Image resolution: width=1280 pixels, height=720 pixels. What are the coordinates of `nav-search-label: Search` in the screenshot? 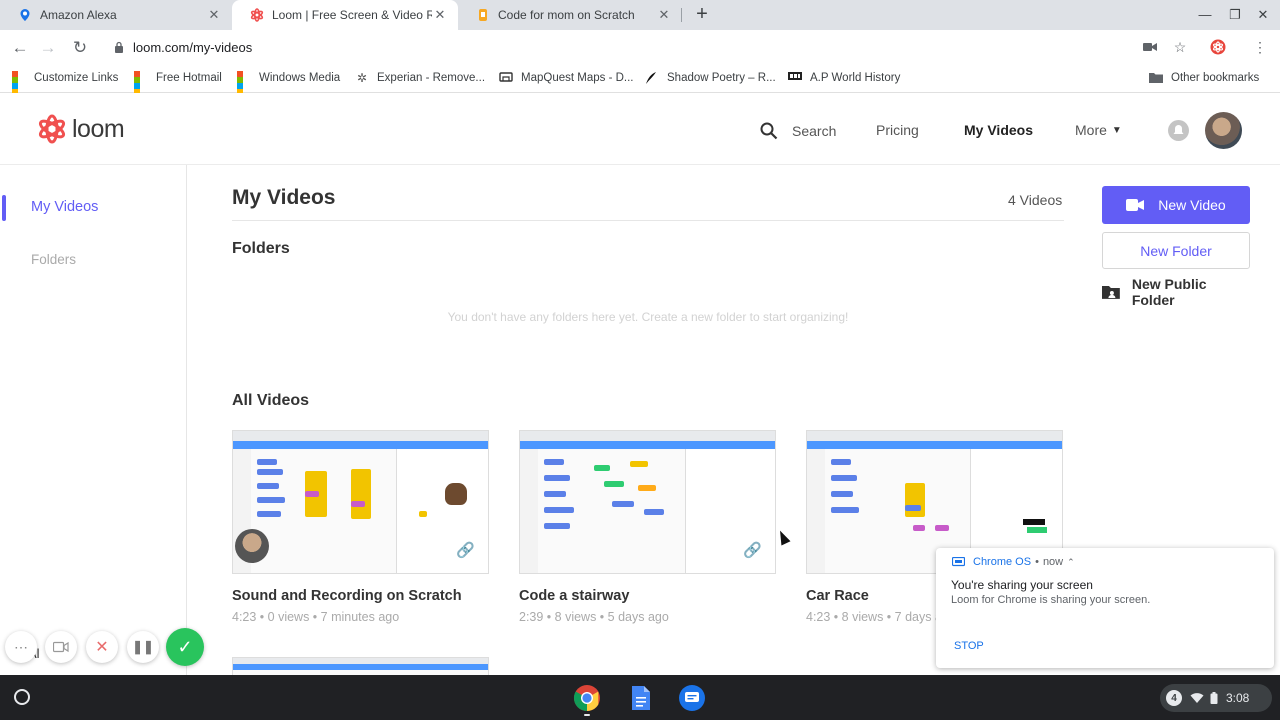 It's located at (814, 131).